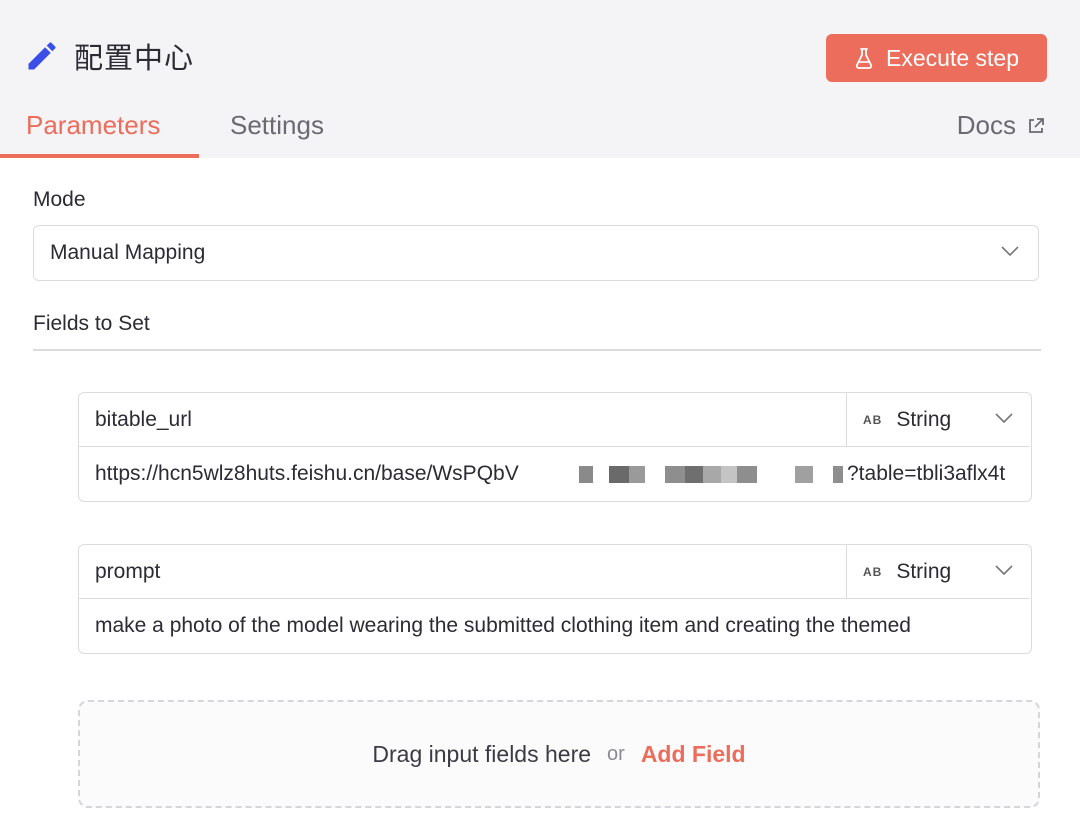 Image resolution: width=1080 pixels, height=814 pixels. I want to click on section-divider, so click(537, 350).